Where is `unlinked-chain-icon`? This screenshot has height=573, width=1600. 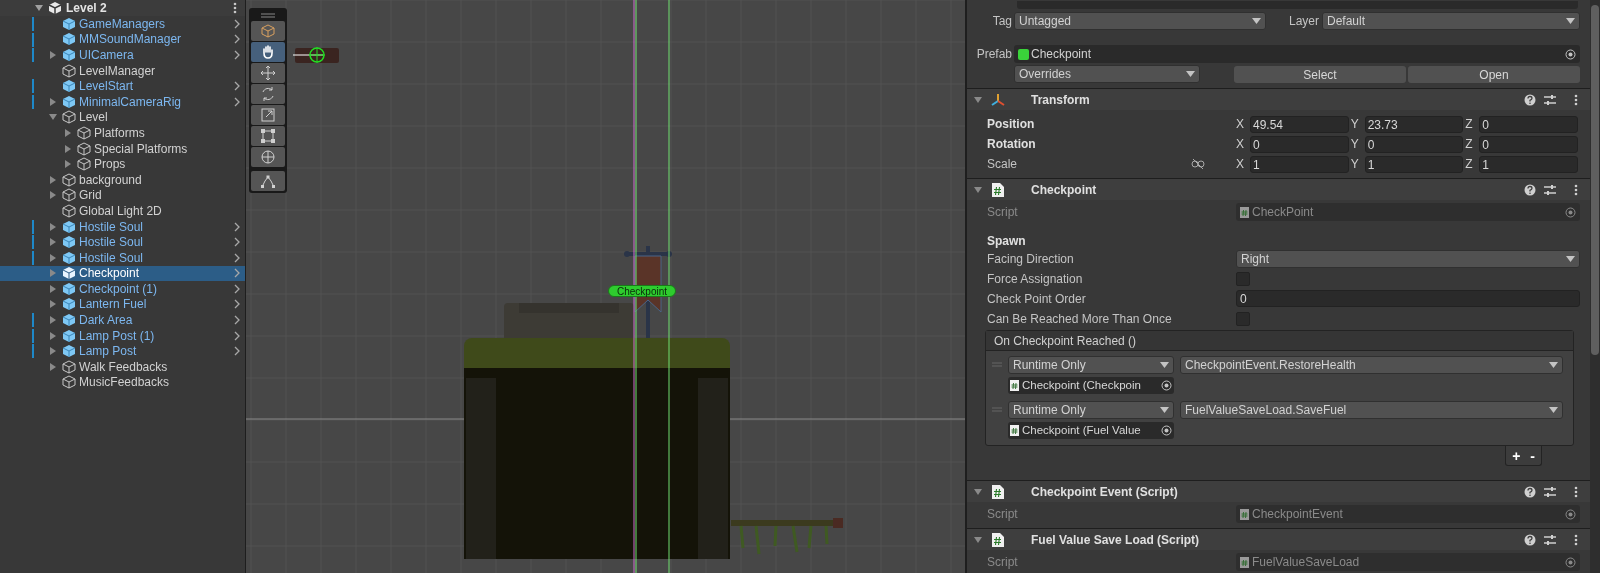 unlinked-chain-icon is located at coordinates (1198, 164).